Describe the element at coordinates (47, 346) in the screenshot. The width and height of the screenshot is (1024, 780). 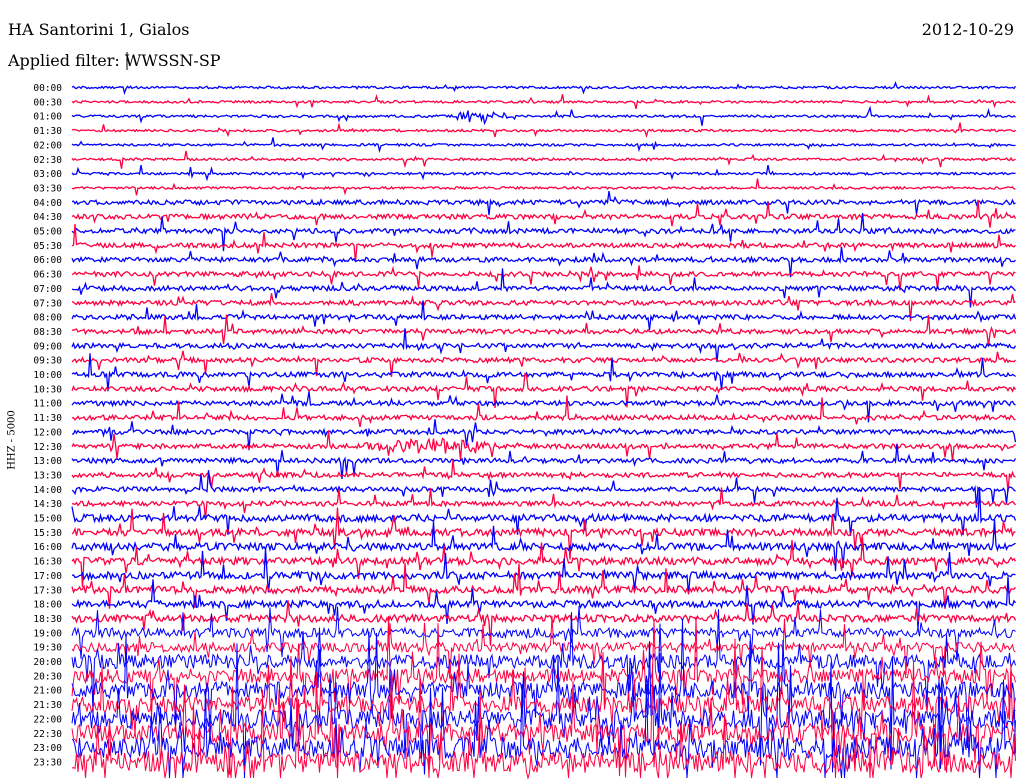
I see `time-label: 09:00` at that location.